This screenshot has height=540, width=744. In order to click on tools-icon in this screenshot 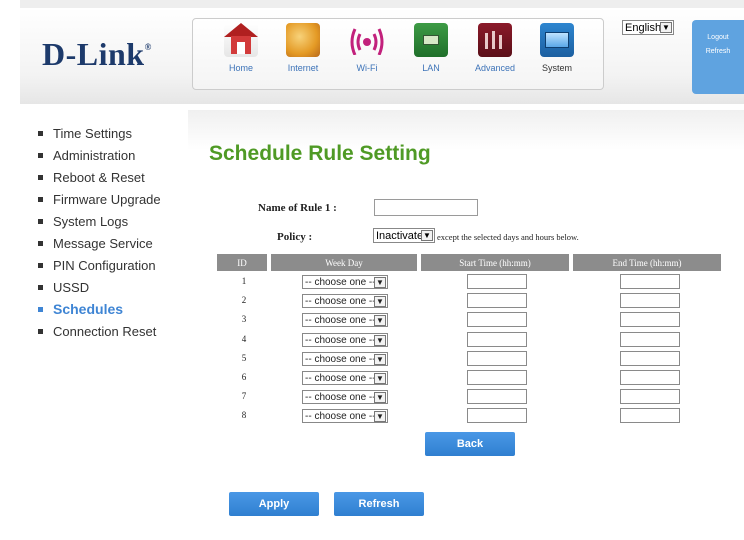, I will do `click(495, 40)`.